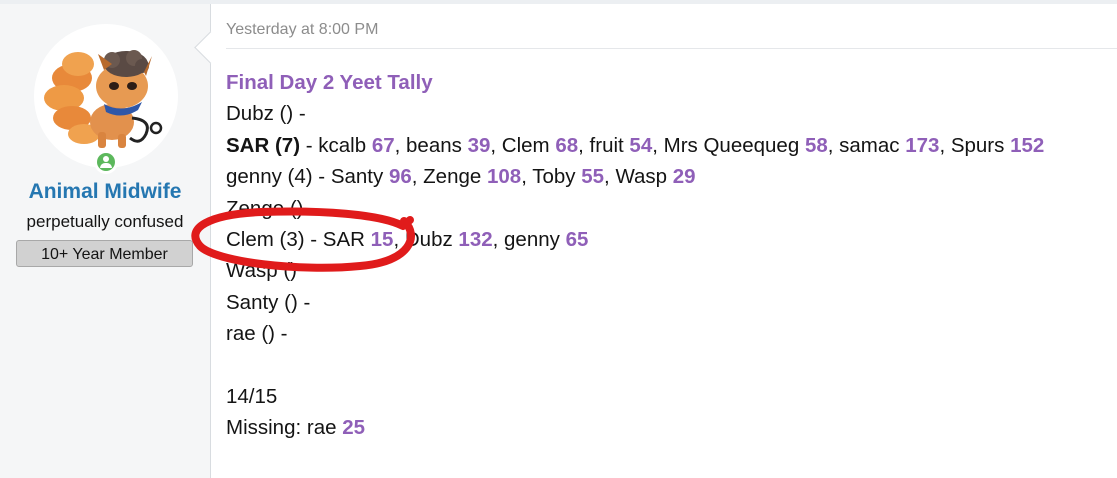 This screenshot has width=1117, height=478. Describe the element at coordinates (268, 302) in the screenshot. I see `tally-line-santy: Santy () -` at that location.